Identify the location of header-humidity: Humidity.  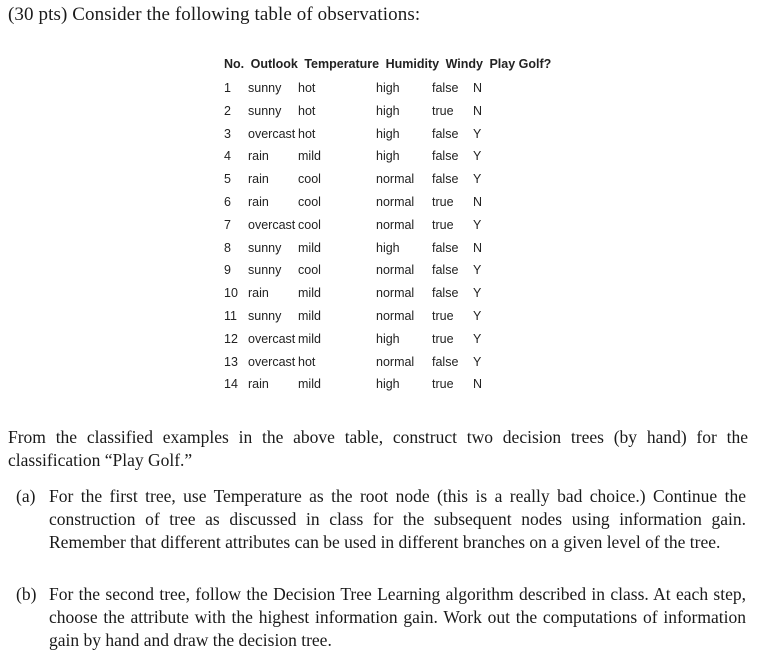
(412, 64).